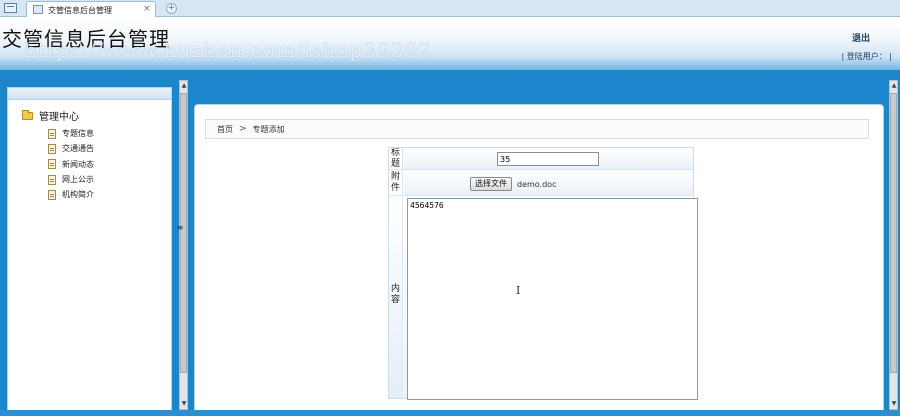  I want to click on sidebar-item-notices: 交通通告, so click(71, 148).